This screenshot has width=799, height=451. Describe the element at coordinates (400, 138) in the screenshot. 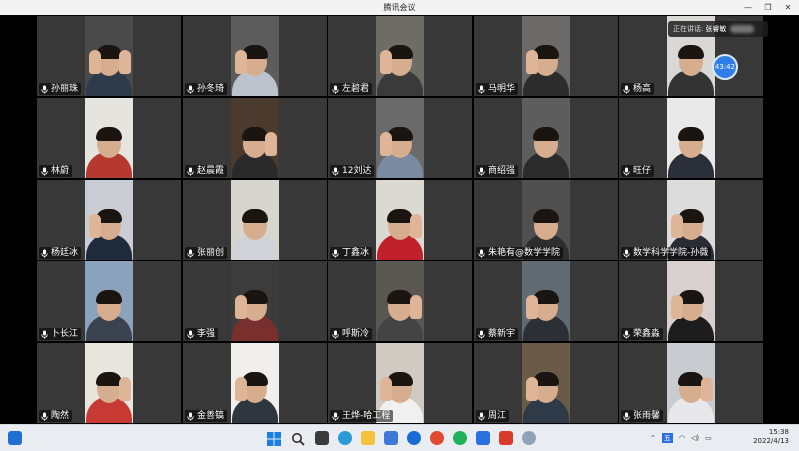

I see `participant-tile: 12刘达` at that location.